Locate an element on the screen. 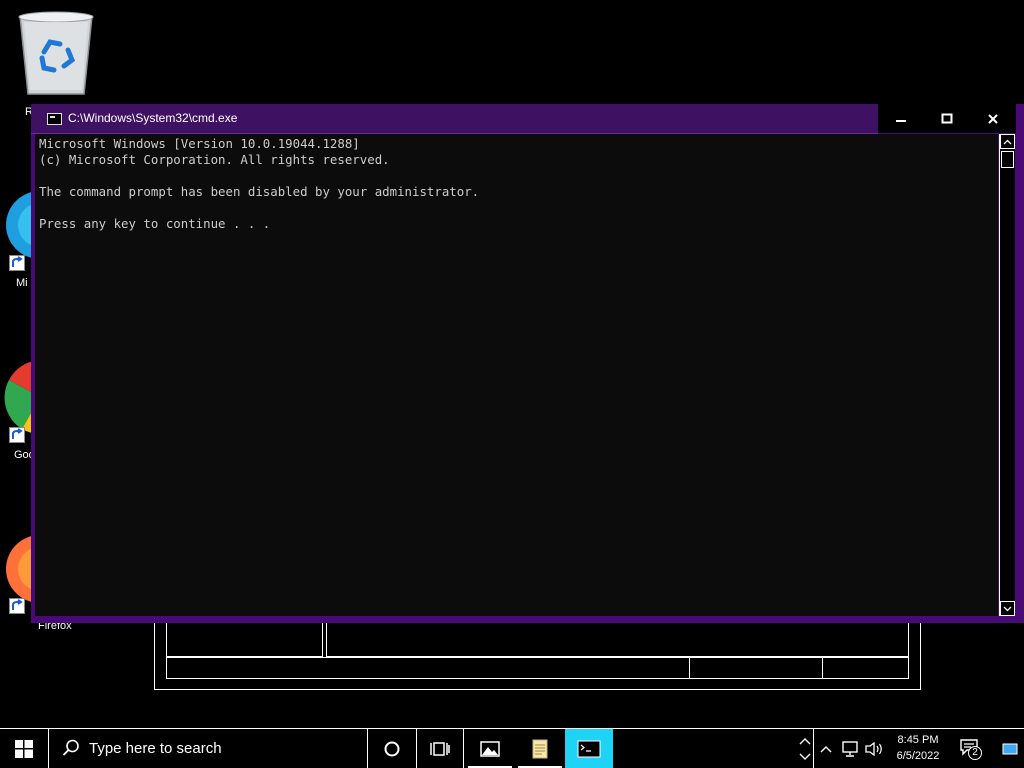 This screenshot has height=768, width=1024. show-desktop-button is located at coordinates (1010, 748).